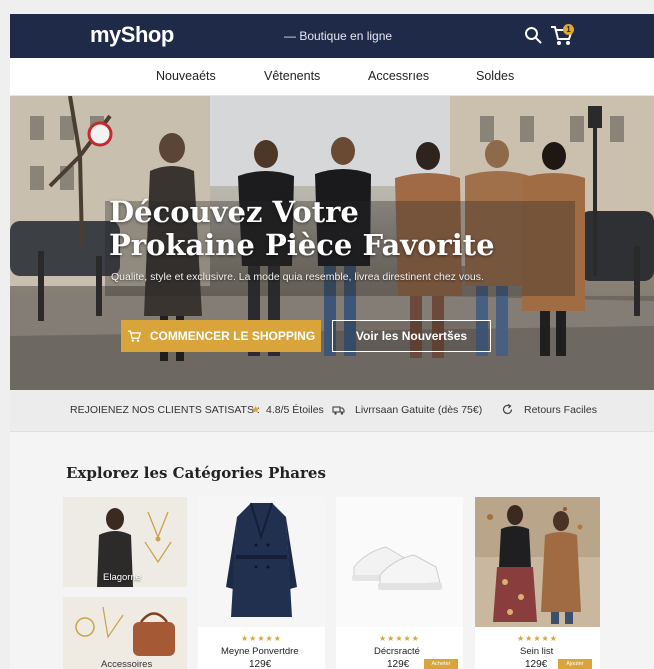 The image size is (654, 669). I want to click on trust-clients-text: REJOIENEZ NOS CLIENTS SATISATS :, so click(165, 410).